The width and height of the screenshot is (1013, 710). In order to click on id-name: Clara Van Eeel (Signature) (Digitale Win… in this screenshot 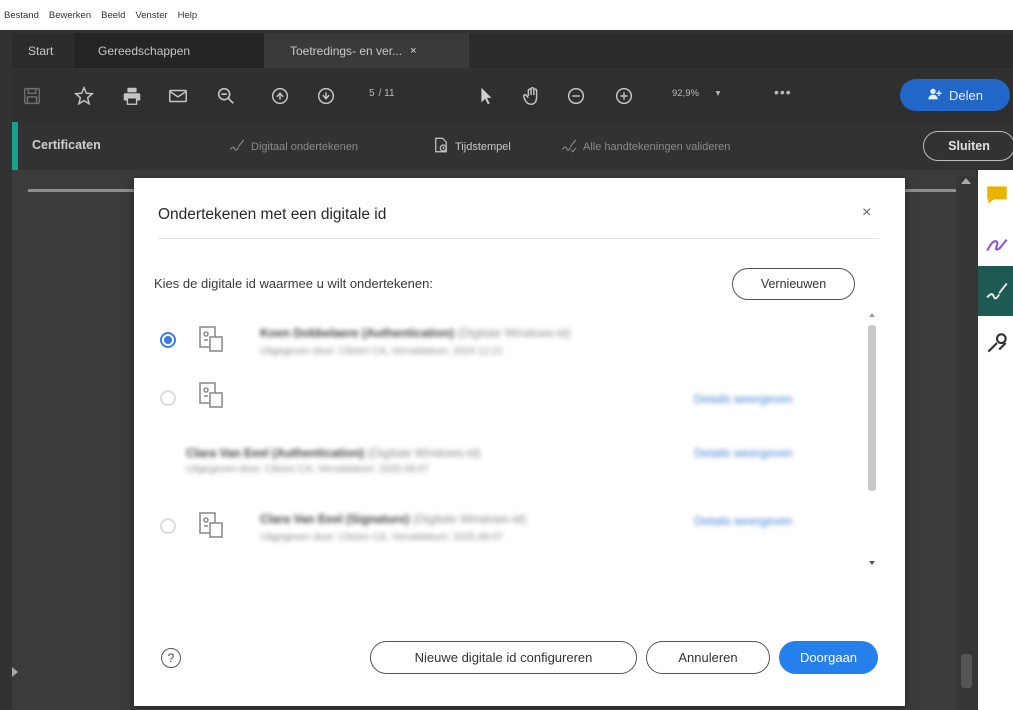, I will do `click(393, 519)`.